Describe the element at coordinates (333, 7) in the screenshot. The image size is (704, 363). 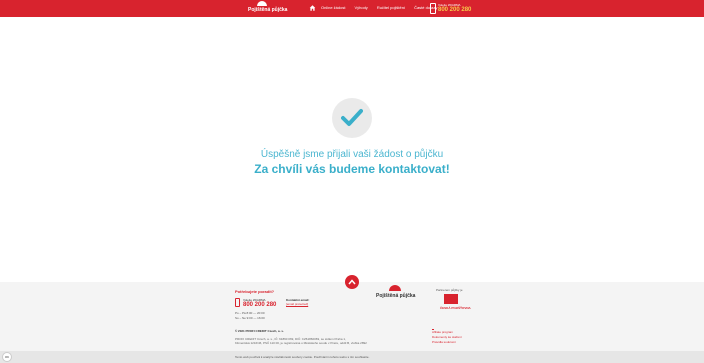
I see `nav-online-zadost: Online žádost` at that location.